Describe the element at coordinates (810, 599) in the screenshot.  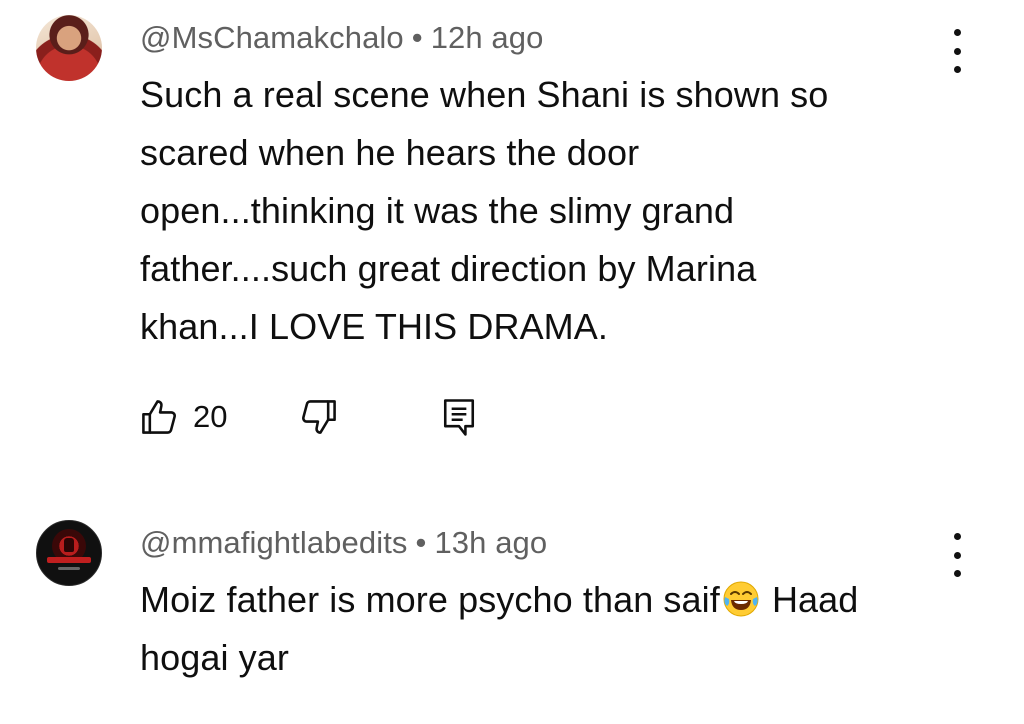
I see `comment-text-segment: Haad` at that location.